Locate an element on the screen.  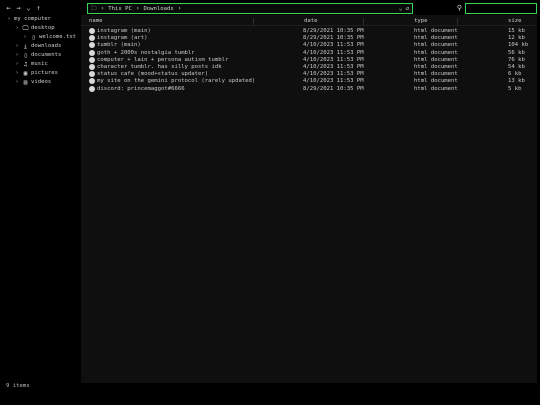
sidebar-item-music: › ♫ music is located at coordinates (31, 64).